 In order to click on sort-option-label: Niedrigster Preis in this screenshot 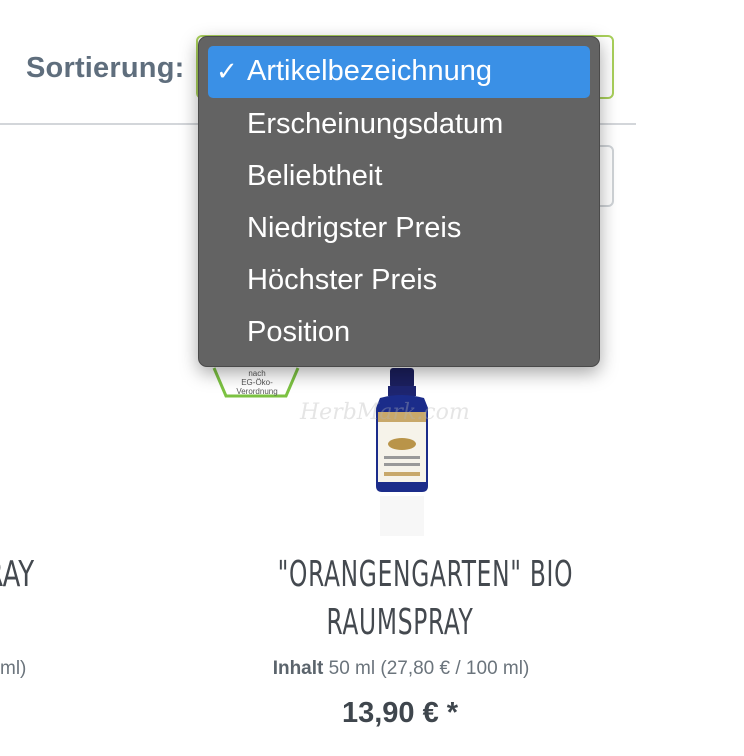, I will do `click(354, 228)`.